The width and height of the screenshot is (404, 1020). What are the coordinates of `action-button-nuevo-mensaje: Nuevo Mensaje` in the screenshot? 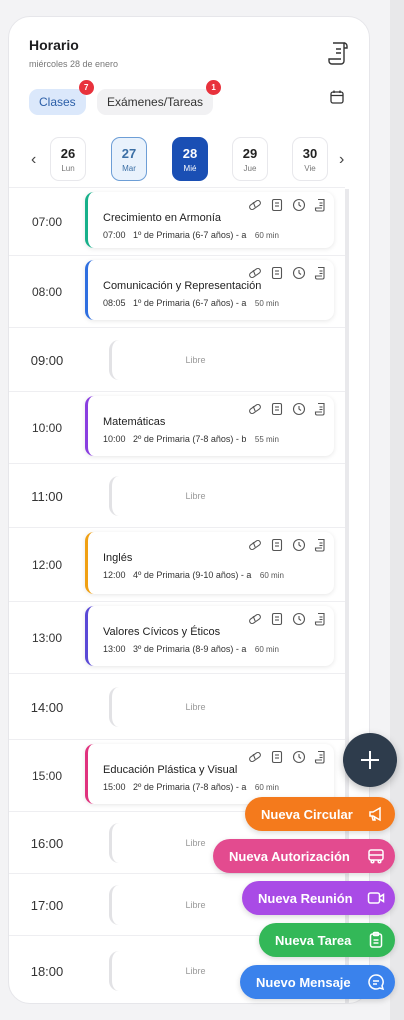 It's located at (317, 982).